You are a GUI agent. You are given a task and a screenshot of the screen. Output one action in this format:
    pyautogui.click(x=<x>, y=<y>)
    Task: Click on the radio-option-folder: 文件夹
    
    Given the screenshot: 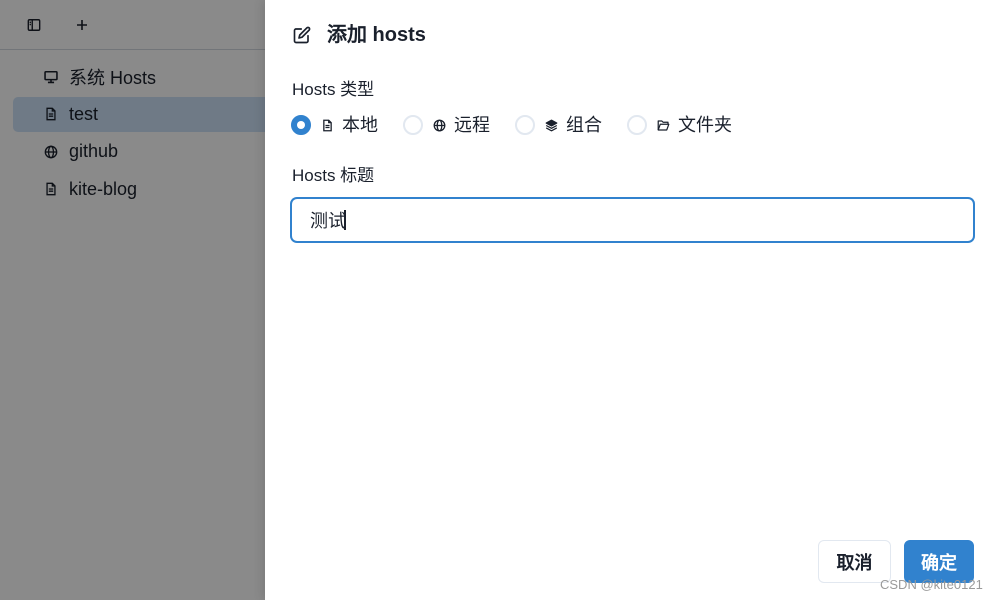 What is the action you would take?
    pyautogui.click(x=683, y=125)
    